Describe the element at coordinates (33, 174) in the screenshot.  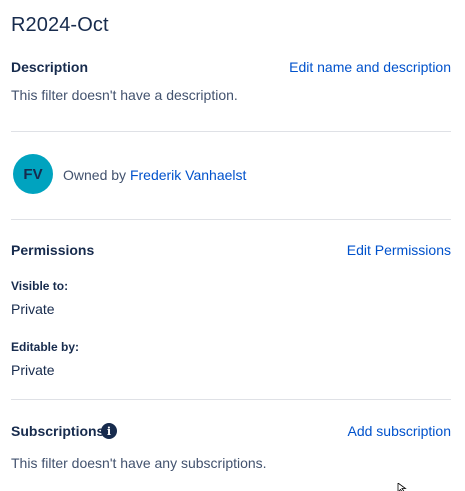
I see `owner-avatar: FV` at that location.